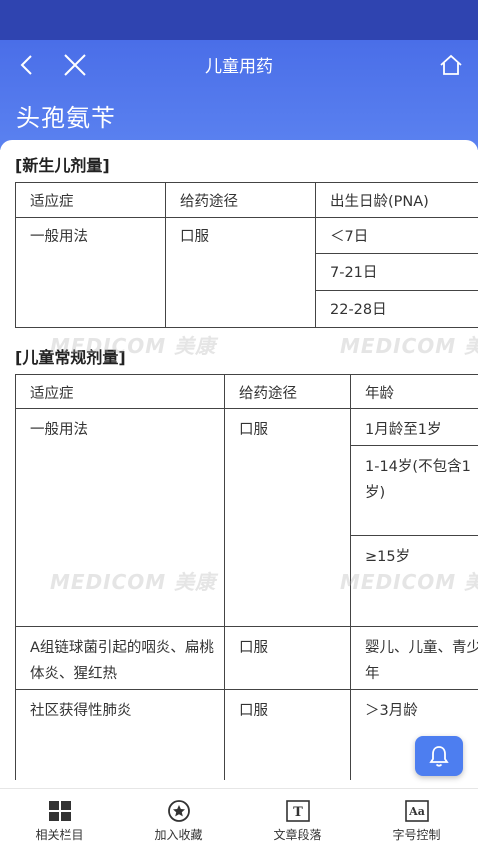 The image size is (478, 850). I want to click on watermark: MEDICOM 美康, so click(409, 346).